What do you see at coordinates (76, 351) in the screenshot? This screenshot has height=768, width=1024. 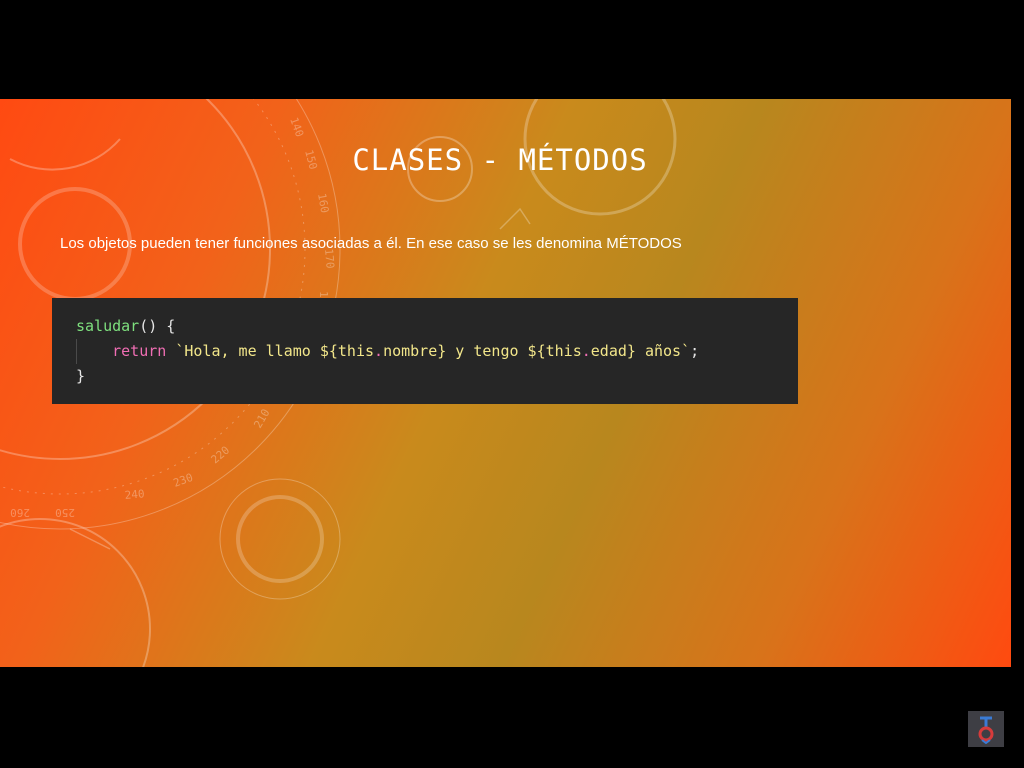 I see `indent-guide` at bounding box center [76, 351].